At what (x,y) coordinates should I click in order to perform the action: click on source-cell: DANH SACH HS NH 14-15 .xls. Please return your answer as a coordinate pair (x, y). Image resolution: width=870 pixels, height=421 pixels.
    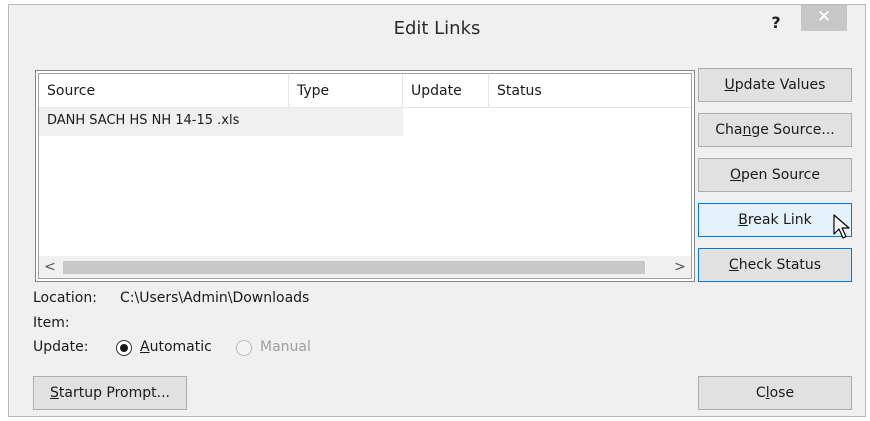
    Looking at the image, I should click on (143, 120).